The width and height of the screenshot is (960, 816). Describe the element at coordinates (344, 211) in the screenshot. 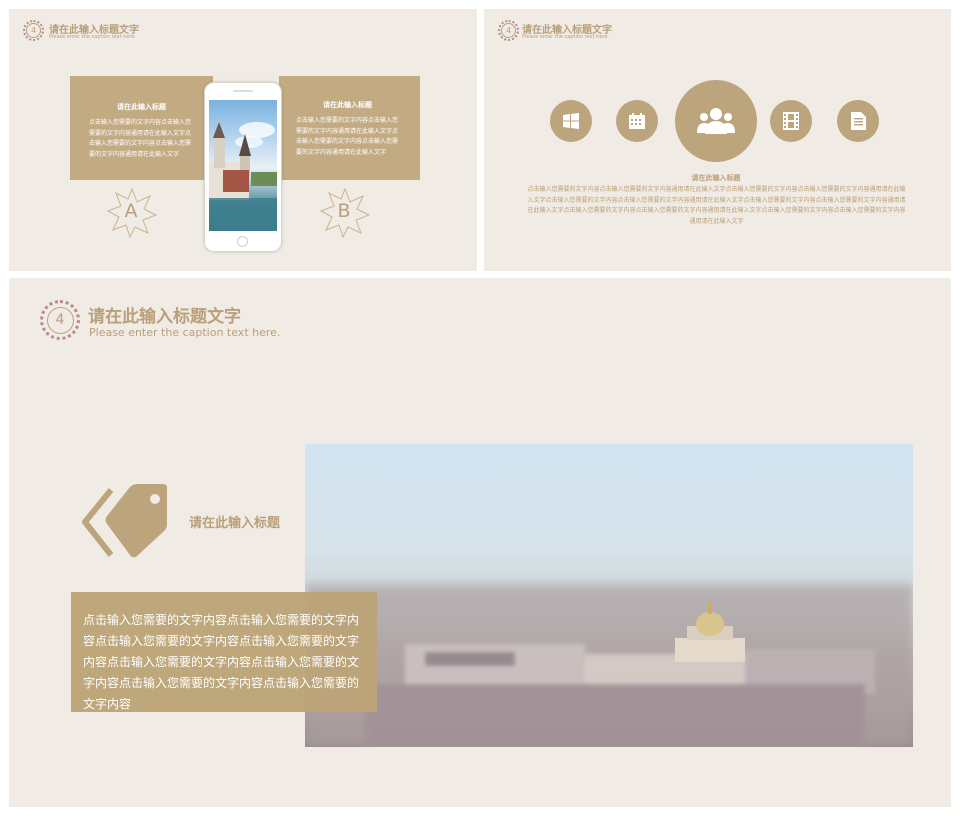

I see `star-b-label: B` at that location.